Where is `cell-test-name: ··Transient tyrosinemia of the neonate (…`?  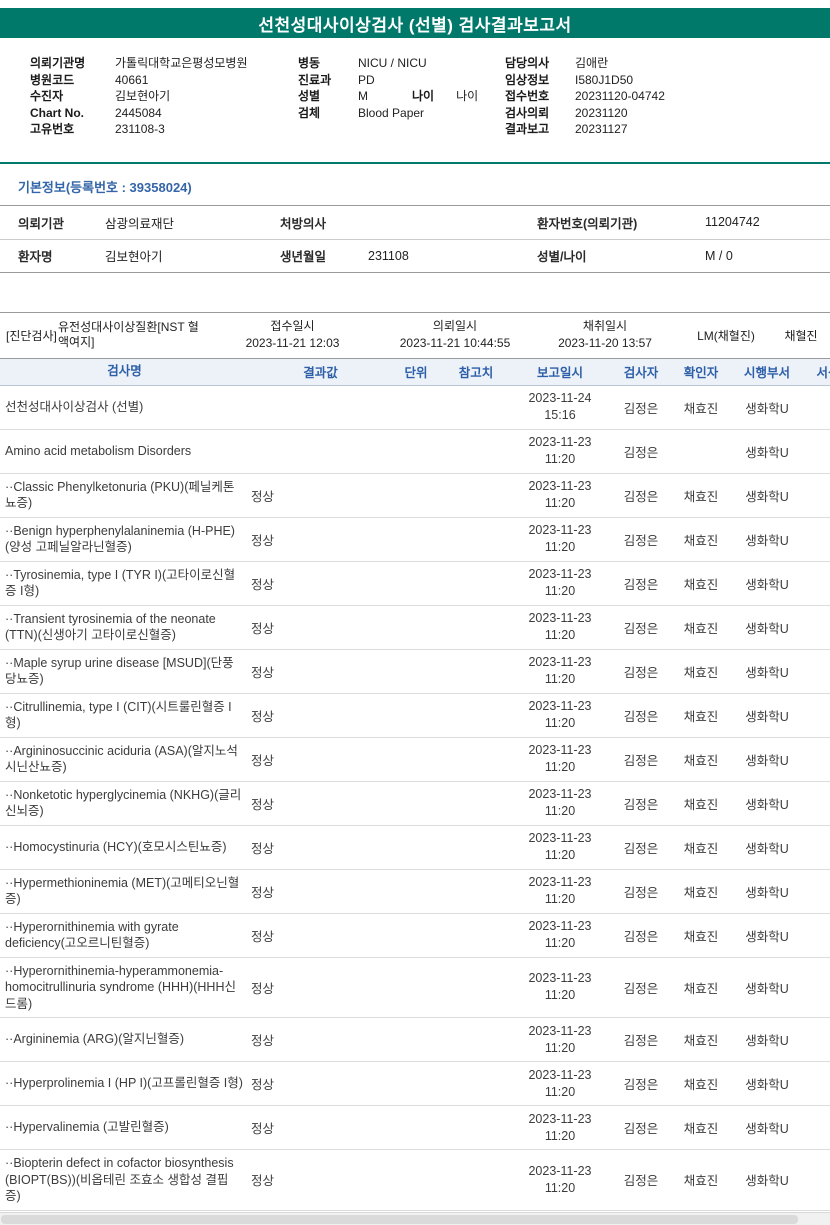
cell-test-name: ··Transient tyrosinemia of the neonate (… is located at coordinates (110, 627).